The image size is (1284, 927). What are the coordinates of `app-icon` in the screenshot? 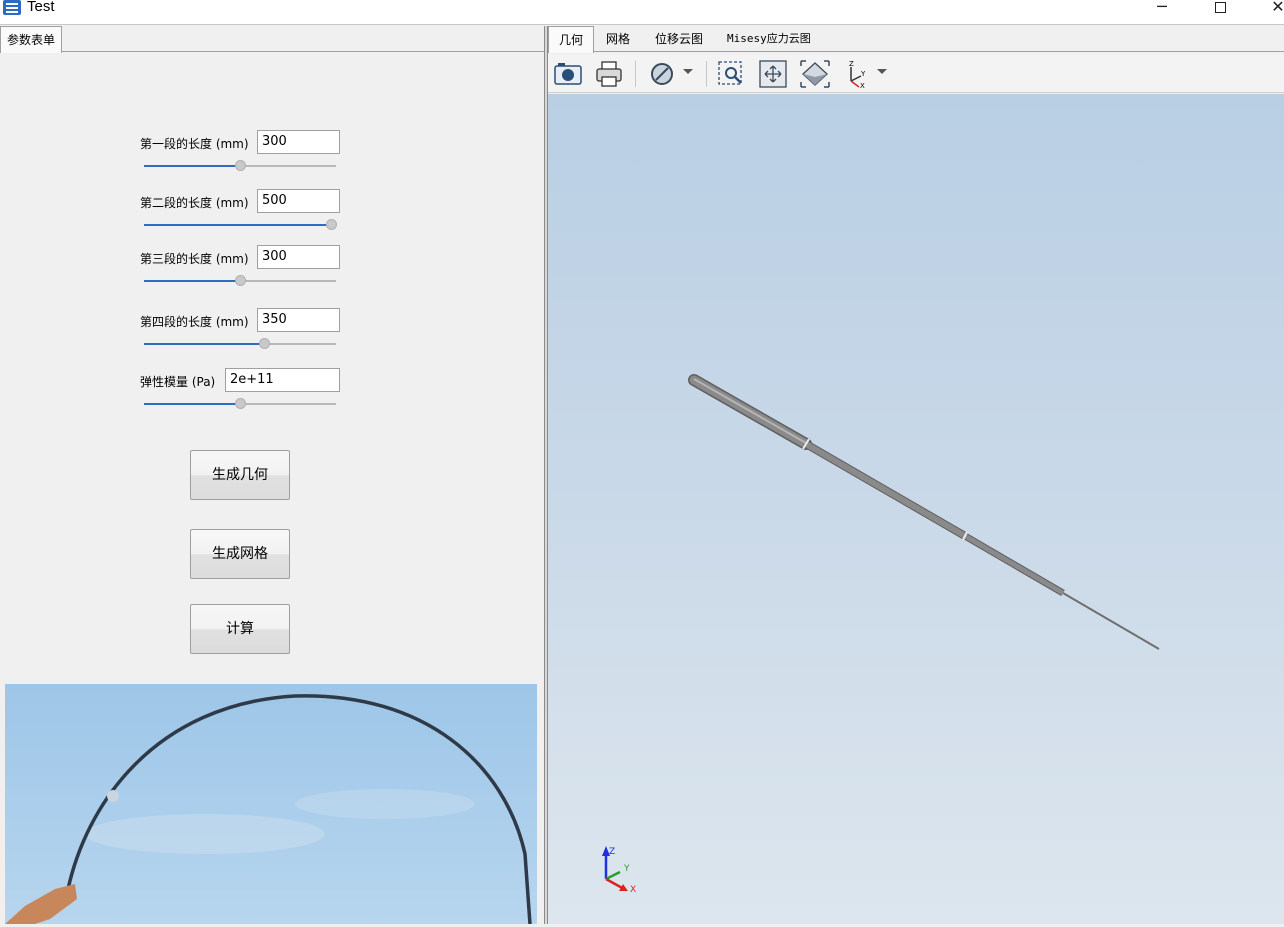 It's located at (12, 7).